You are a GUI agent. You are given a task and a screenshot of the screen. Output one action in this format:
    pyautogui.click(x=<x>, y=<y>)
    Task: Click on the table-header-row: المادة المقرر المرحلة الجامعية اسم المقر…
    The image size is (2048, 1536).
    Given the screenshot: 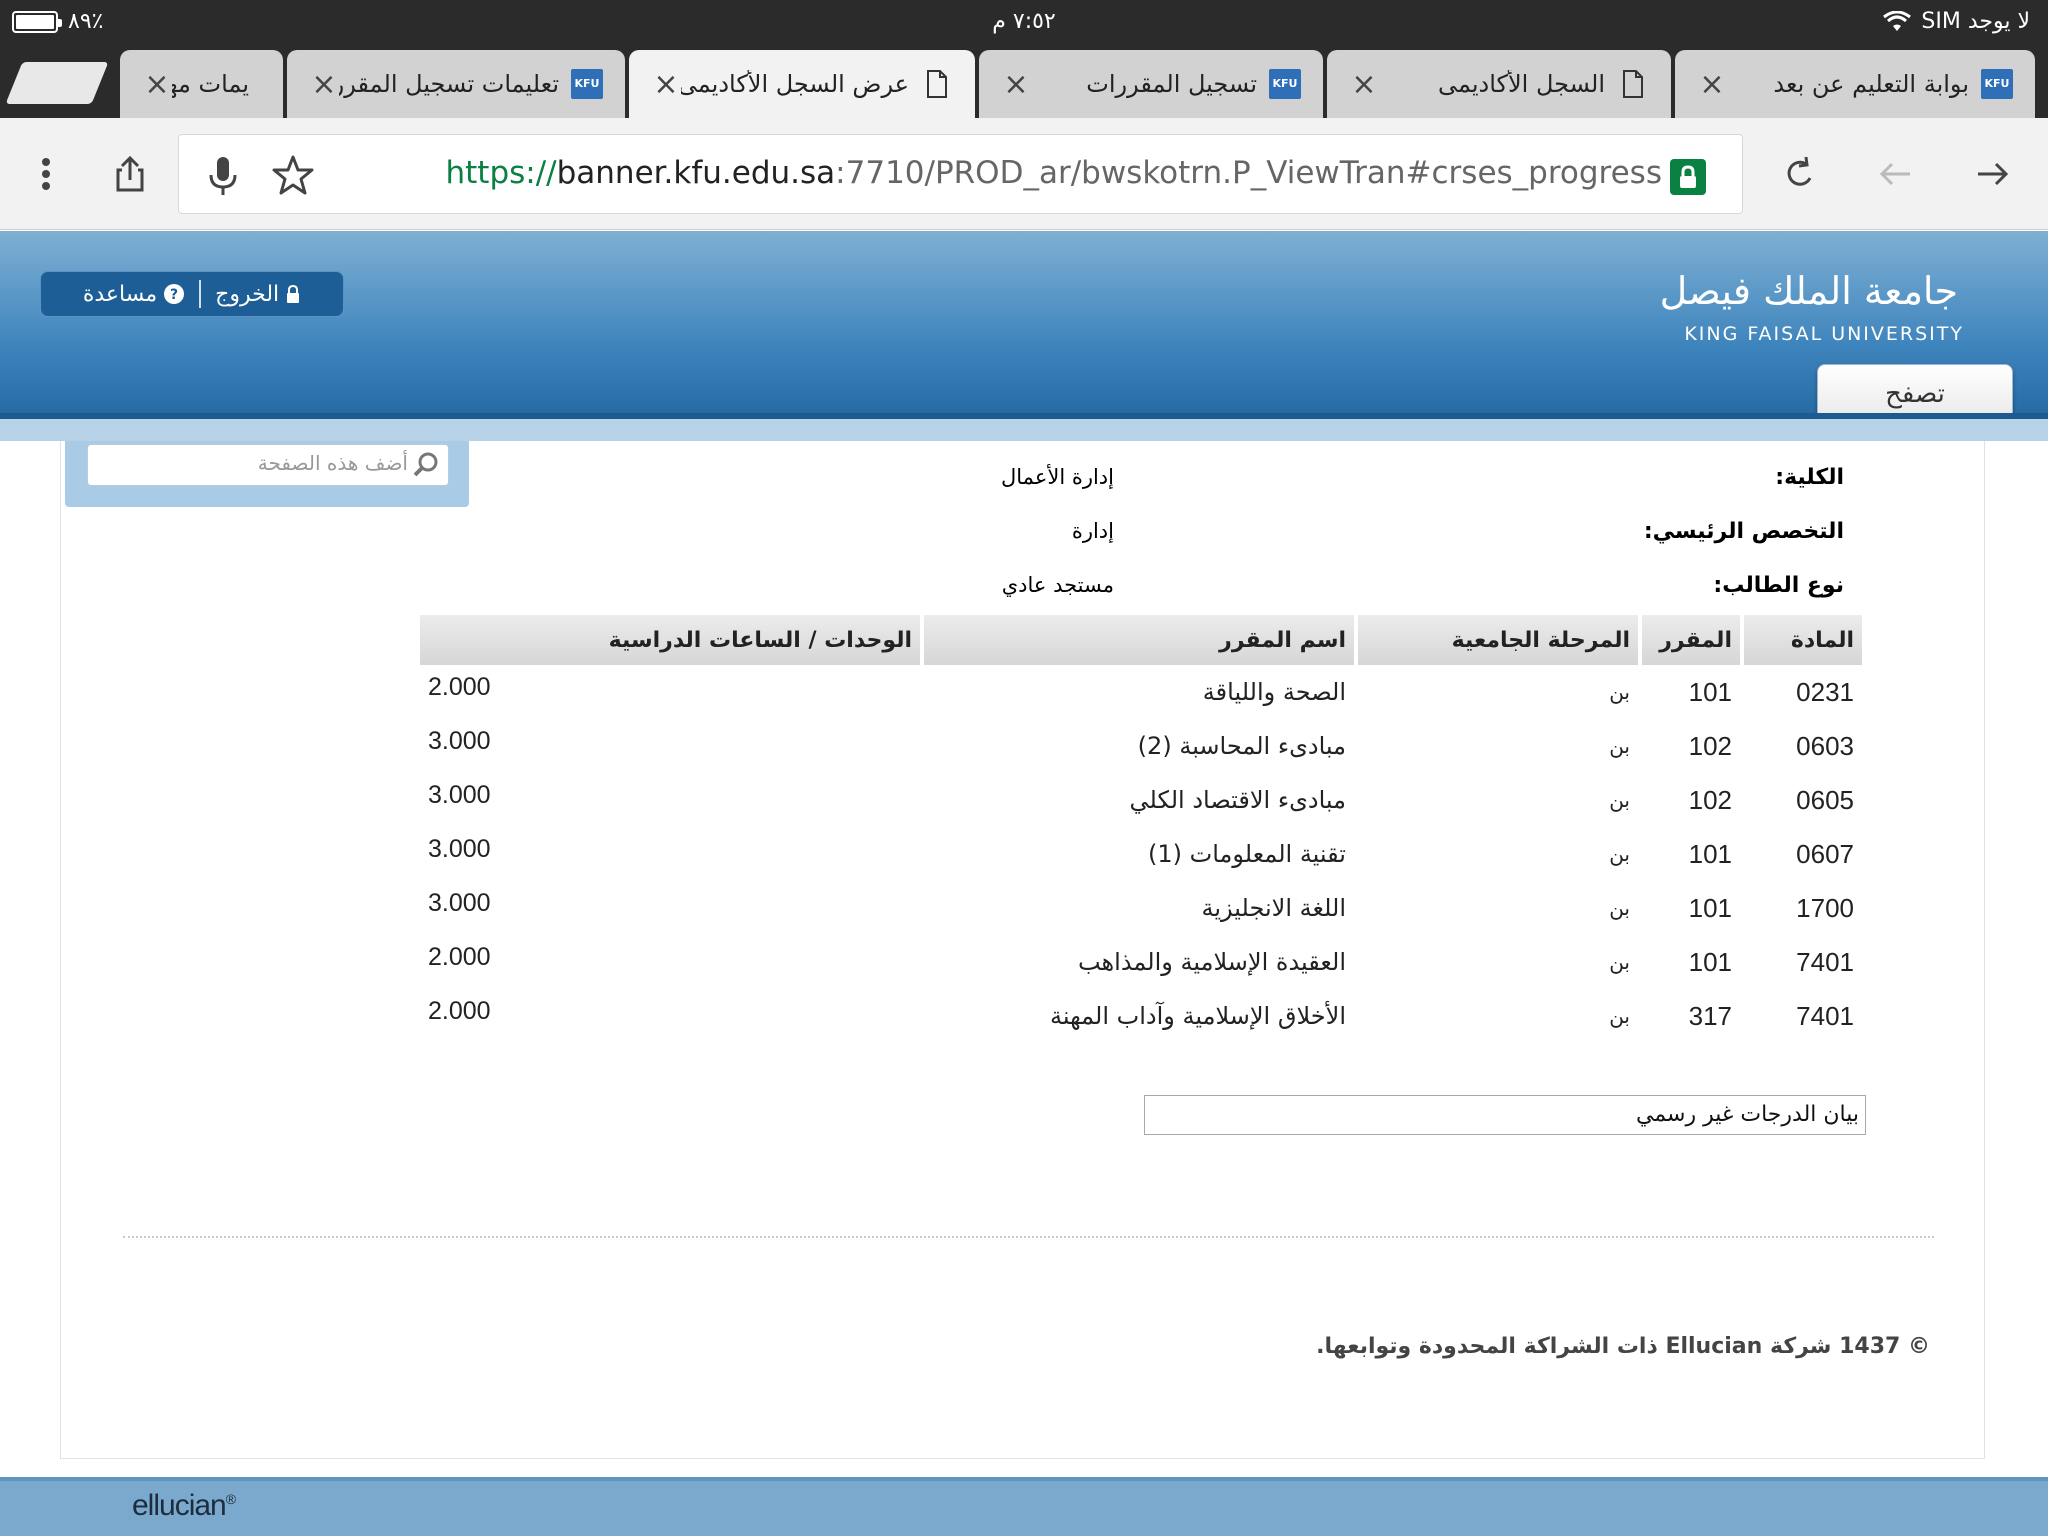 What is the action you would take?
    pyautogui.click(x=1141, y=640)
    